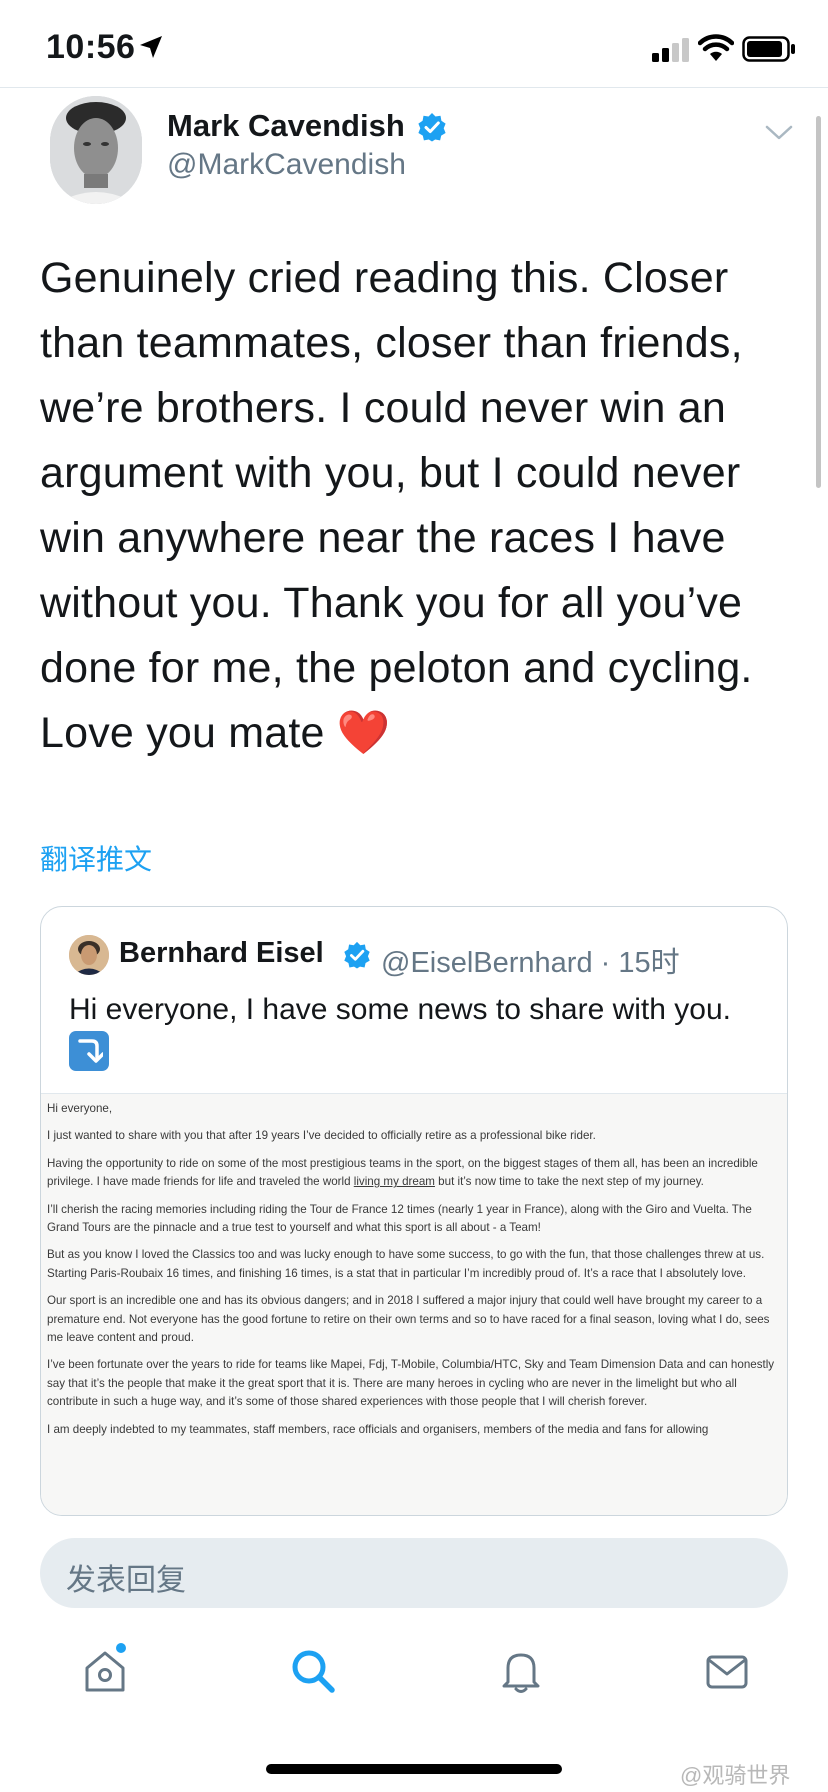 This screenshot has height=1792, width=828. Describe the element at coordinates (768, 49) in the screenshot. I see `battery-icon` at that location.